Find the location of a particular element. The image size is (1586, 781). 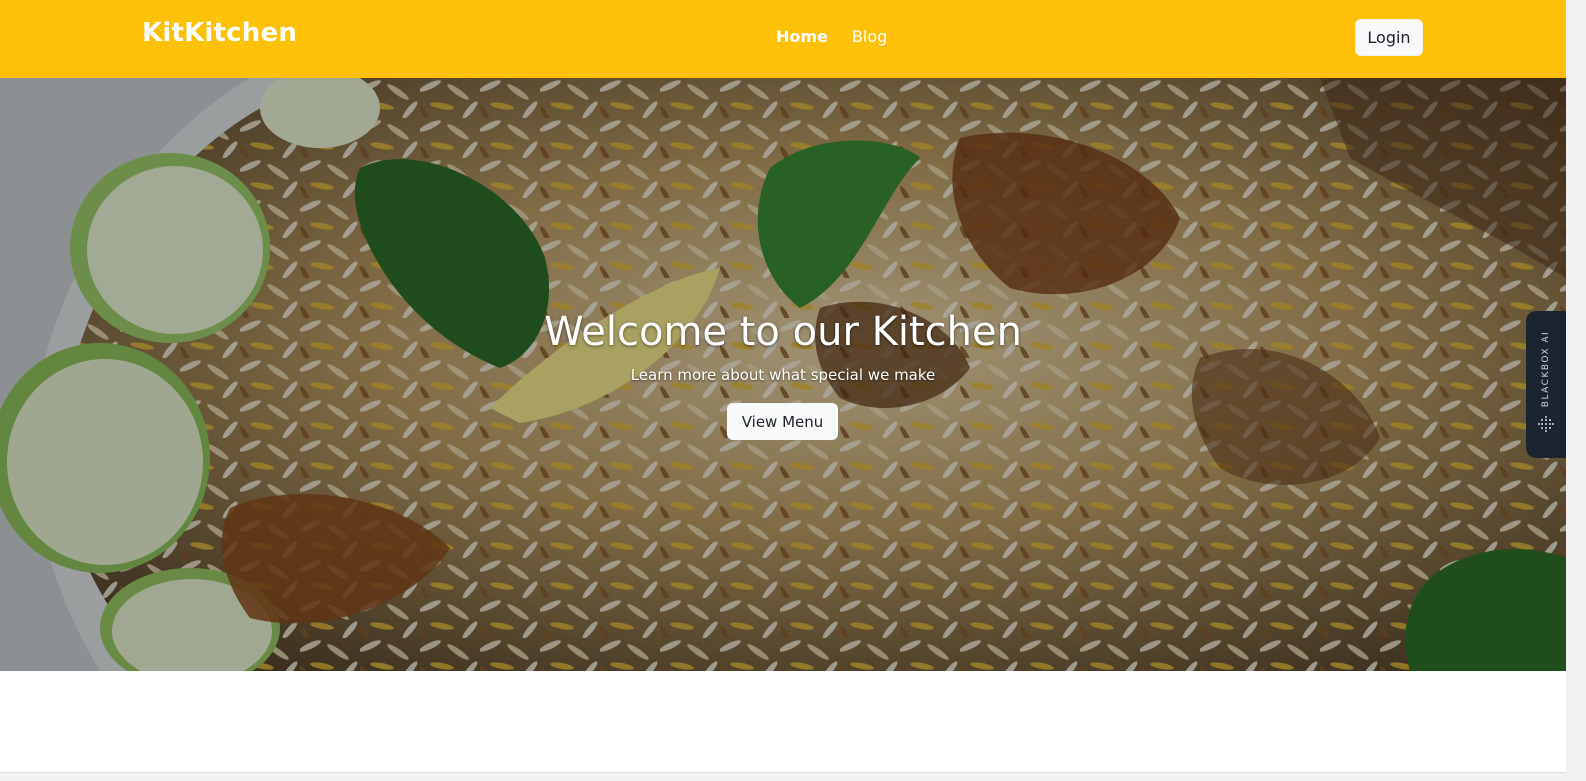

navbar: KitKitchen Home Blog Login is located at coordinates (783, 39).